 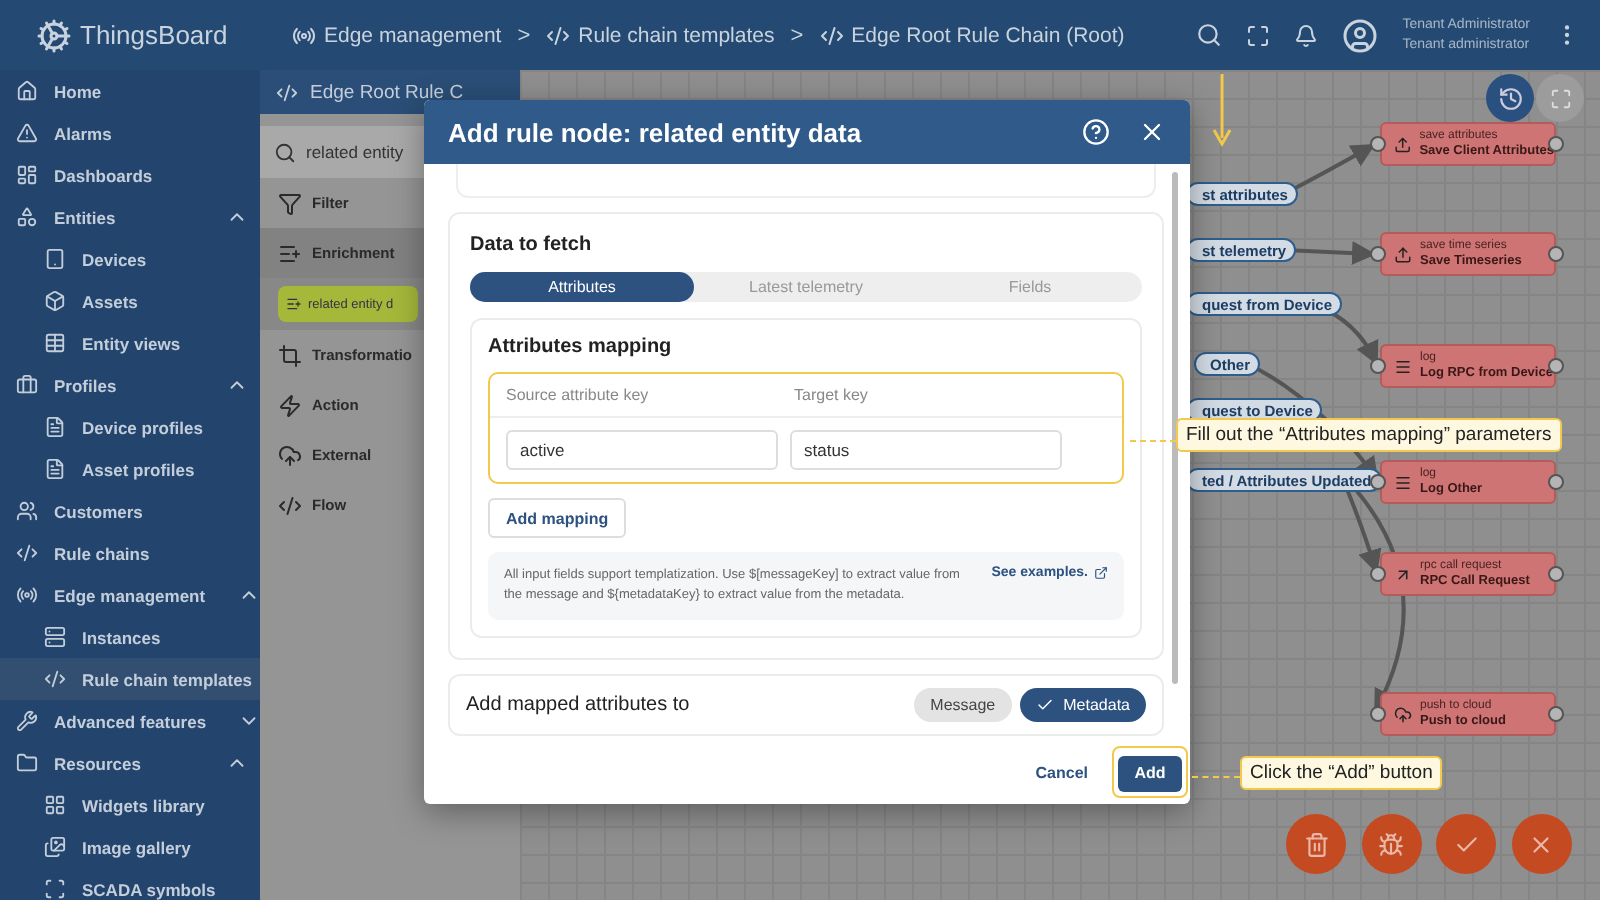 I want to click on trash-icon, so click(x=1316, y=844).